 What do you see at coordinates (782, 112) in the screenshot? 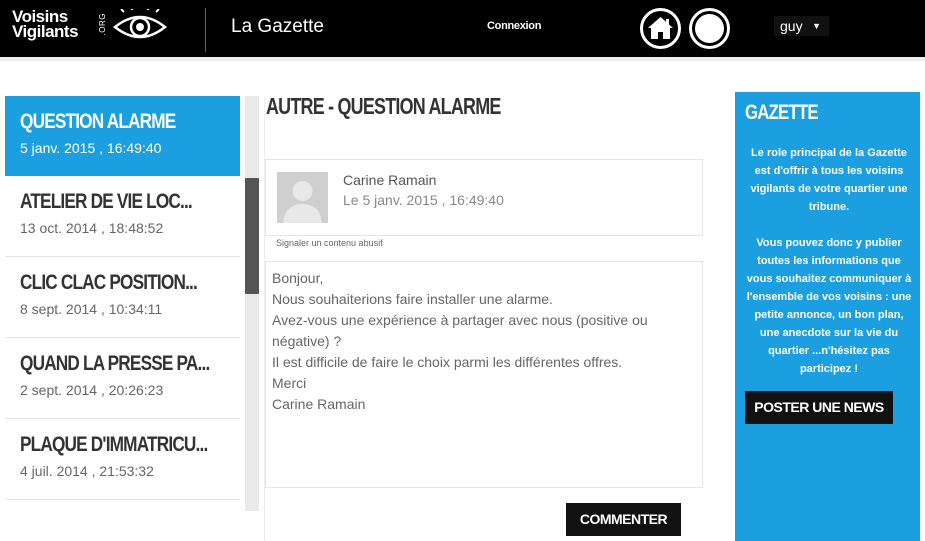
I see `panel-title: GAZETTE` at bounding box center [782, 112].